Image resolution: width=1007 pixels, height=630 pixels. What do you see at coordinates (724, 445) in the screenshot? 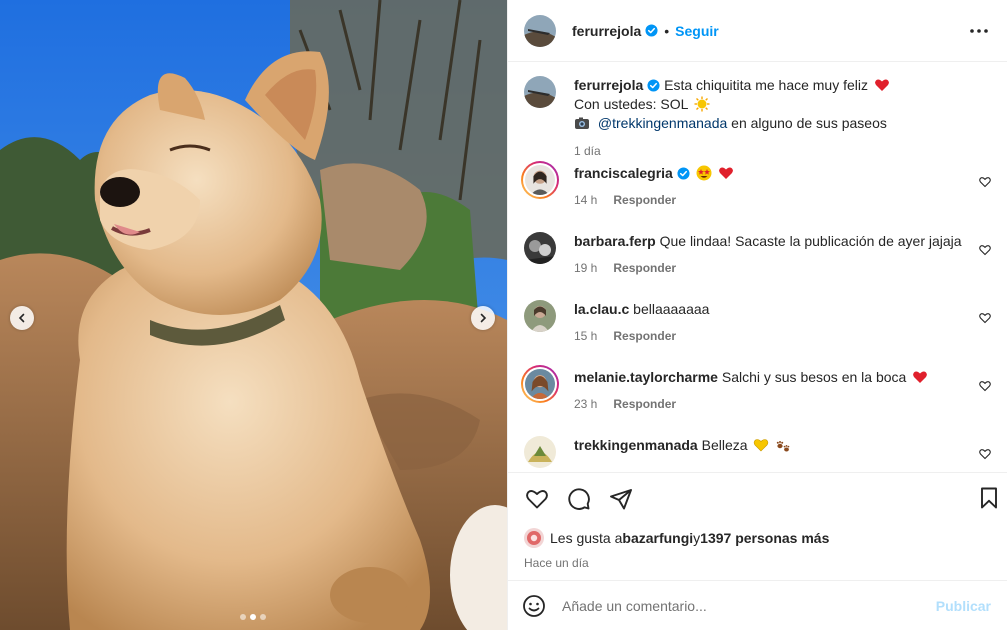
I see `comment-text: Belleza` at bounding box center [724, 445].